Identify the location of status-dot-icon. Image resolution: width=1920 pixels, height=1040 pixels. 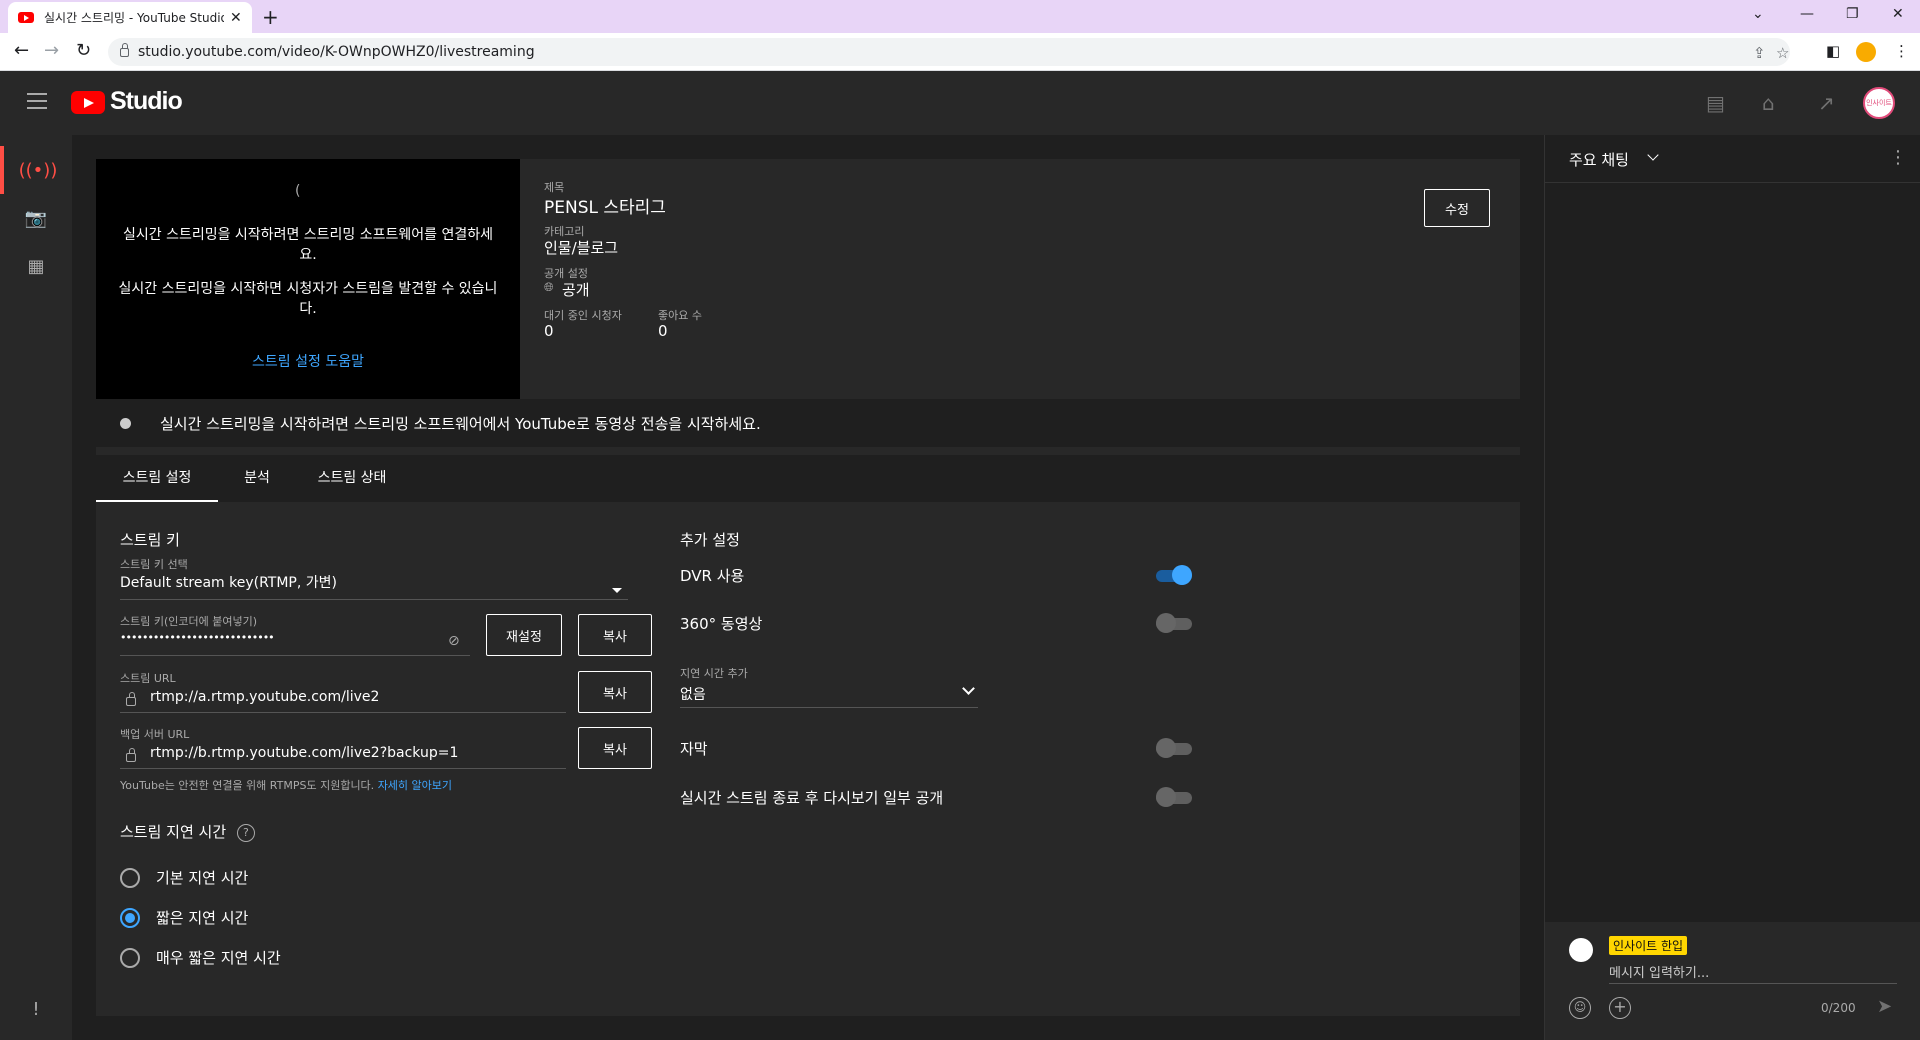
(125, 423).